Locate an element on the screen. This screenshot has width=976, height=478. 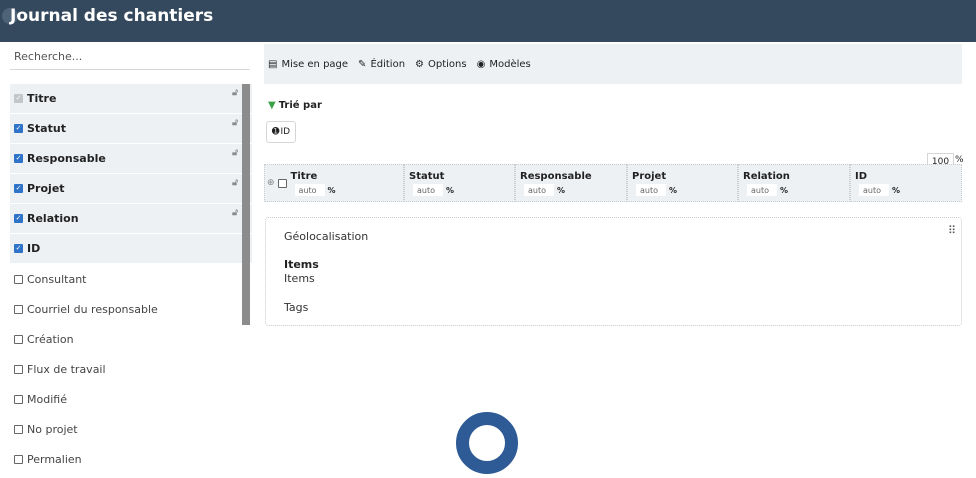
sort-field-label: ID is located at coordinates (285, 132).